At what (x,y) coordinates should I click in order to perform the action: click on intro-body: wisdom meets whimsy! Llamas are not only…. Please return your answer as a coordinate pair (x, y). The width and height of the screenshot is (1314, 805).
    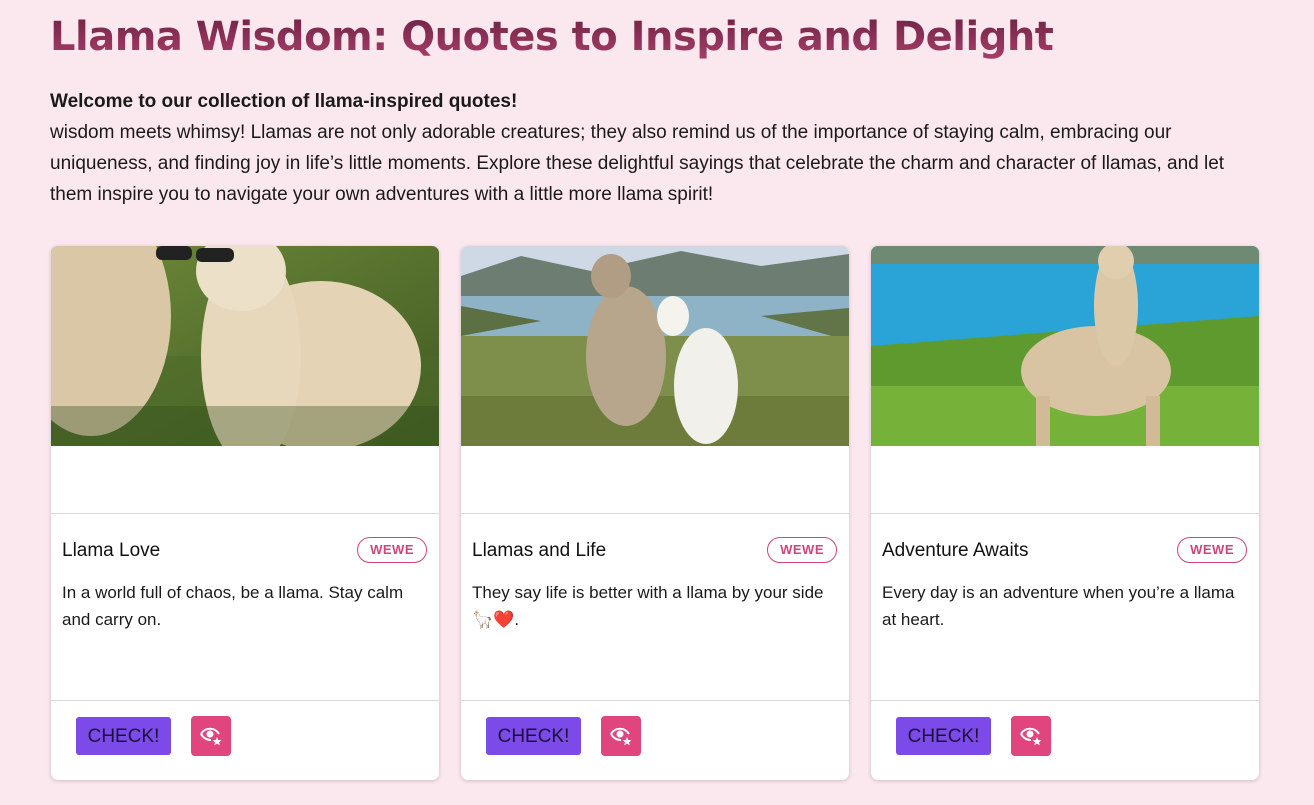
    Looking at the image, I should click on (637, 163).